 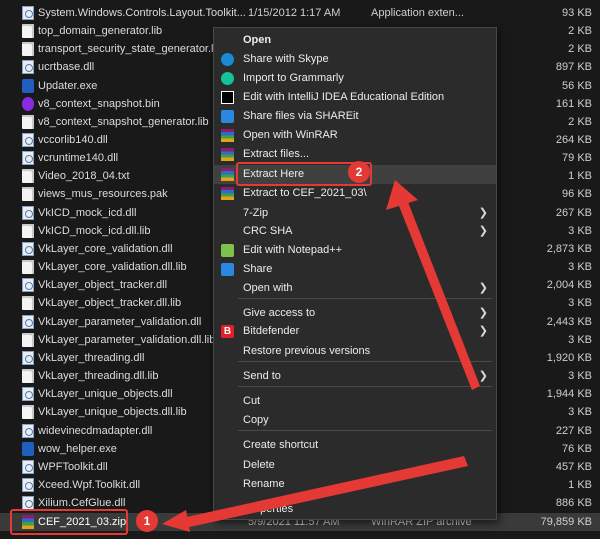 What do you see at coordinates (147, 521) in the screenshot?
I see `step-1-badge: 1` at bounding box center [147, 521].